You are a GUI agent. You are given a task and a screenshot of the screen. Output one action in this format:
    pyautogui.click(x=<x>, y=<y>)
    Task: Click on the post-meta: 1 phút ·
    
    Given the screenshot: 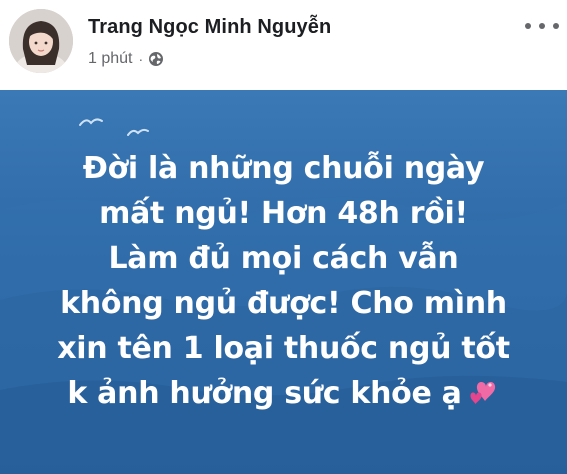 What is the action you would take?
    pyautogui.click(x=126, y=59)
    